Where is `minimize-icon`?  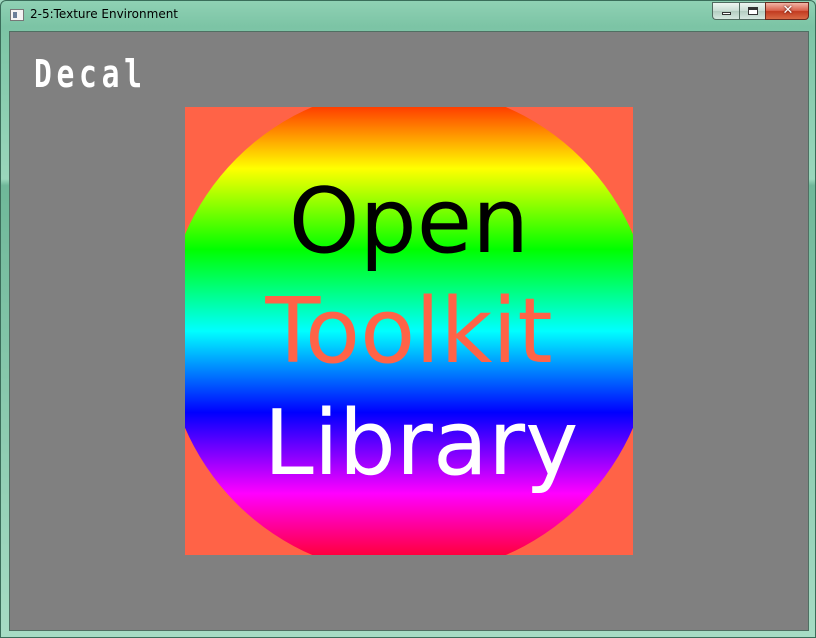 minimize-icon is located at coordinates (726, 13).